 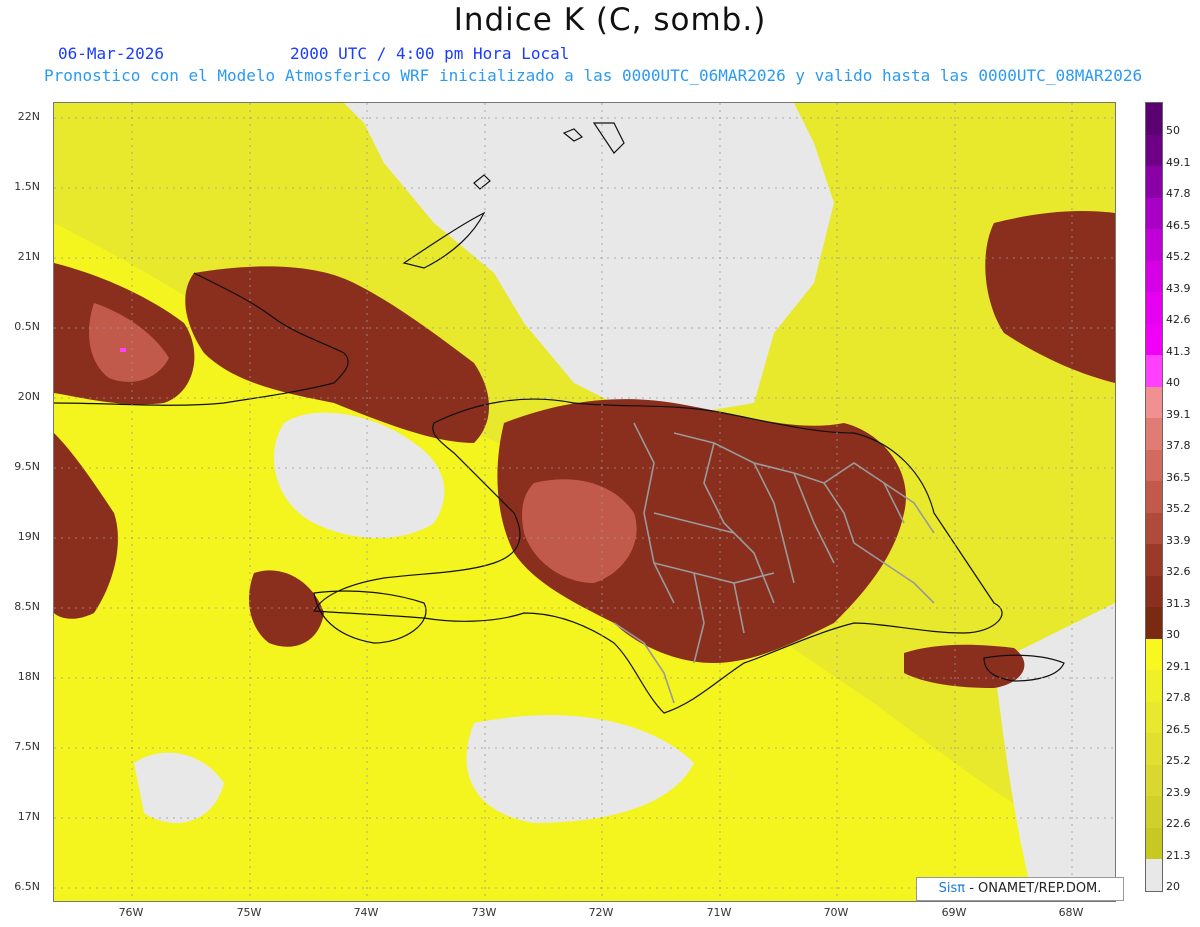 I want to click on lon-label-68w: 68W, so click(x=1071, y=912).